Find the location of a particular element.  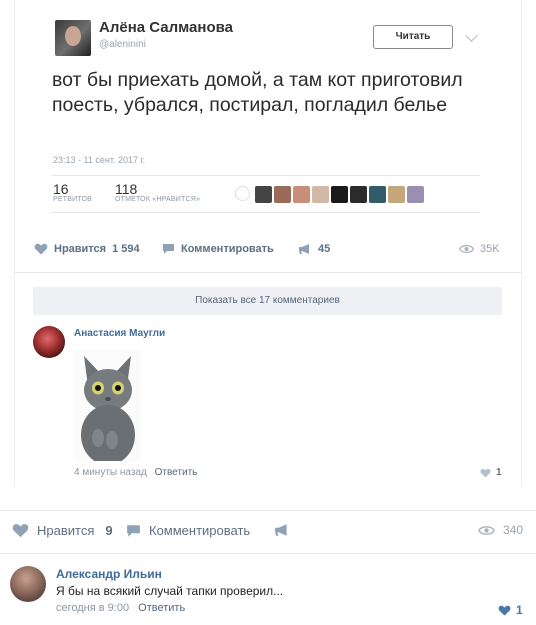

like-button: Нравится 9 is located at coordinates (62, 530).